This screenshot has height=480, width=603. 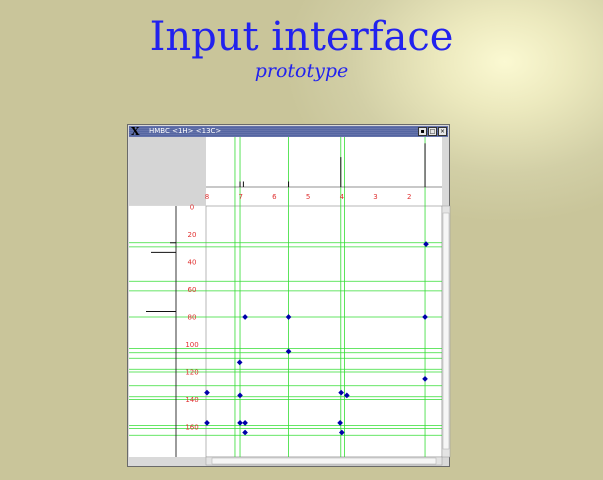 I want to click on x-tick-label: 7, so click(x=240, y=197).